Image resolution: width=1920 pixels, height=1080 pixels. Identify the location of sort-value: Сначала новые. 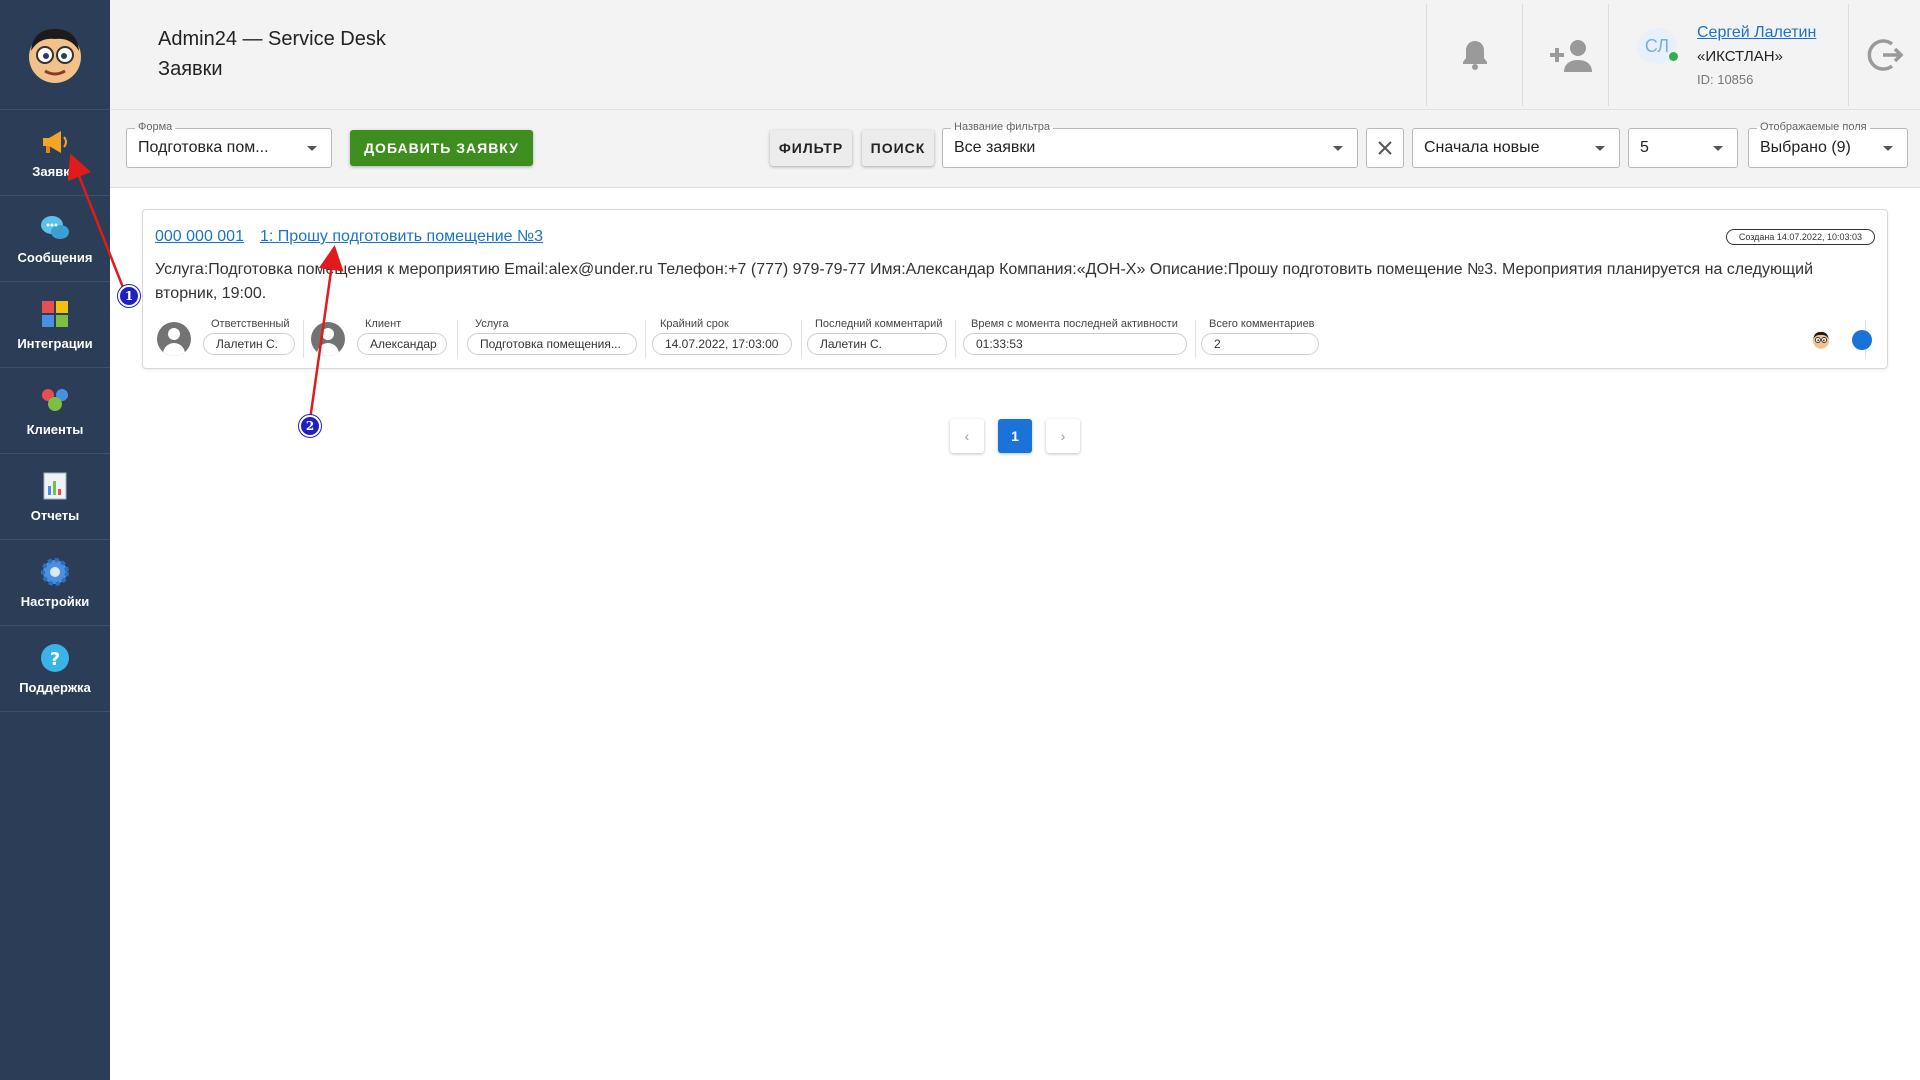
(1482, 147).